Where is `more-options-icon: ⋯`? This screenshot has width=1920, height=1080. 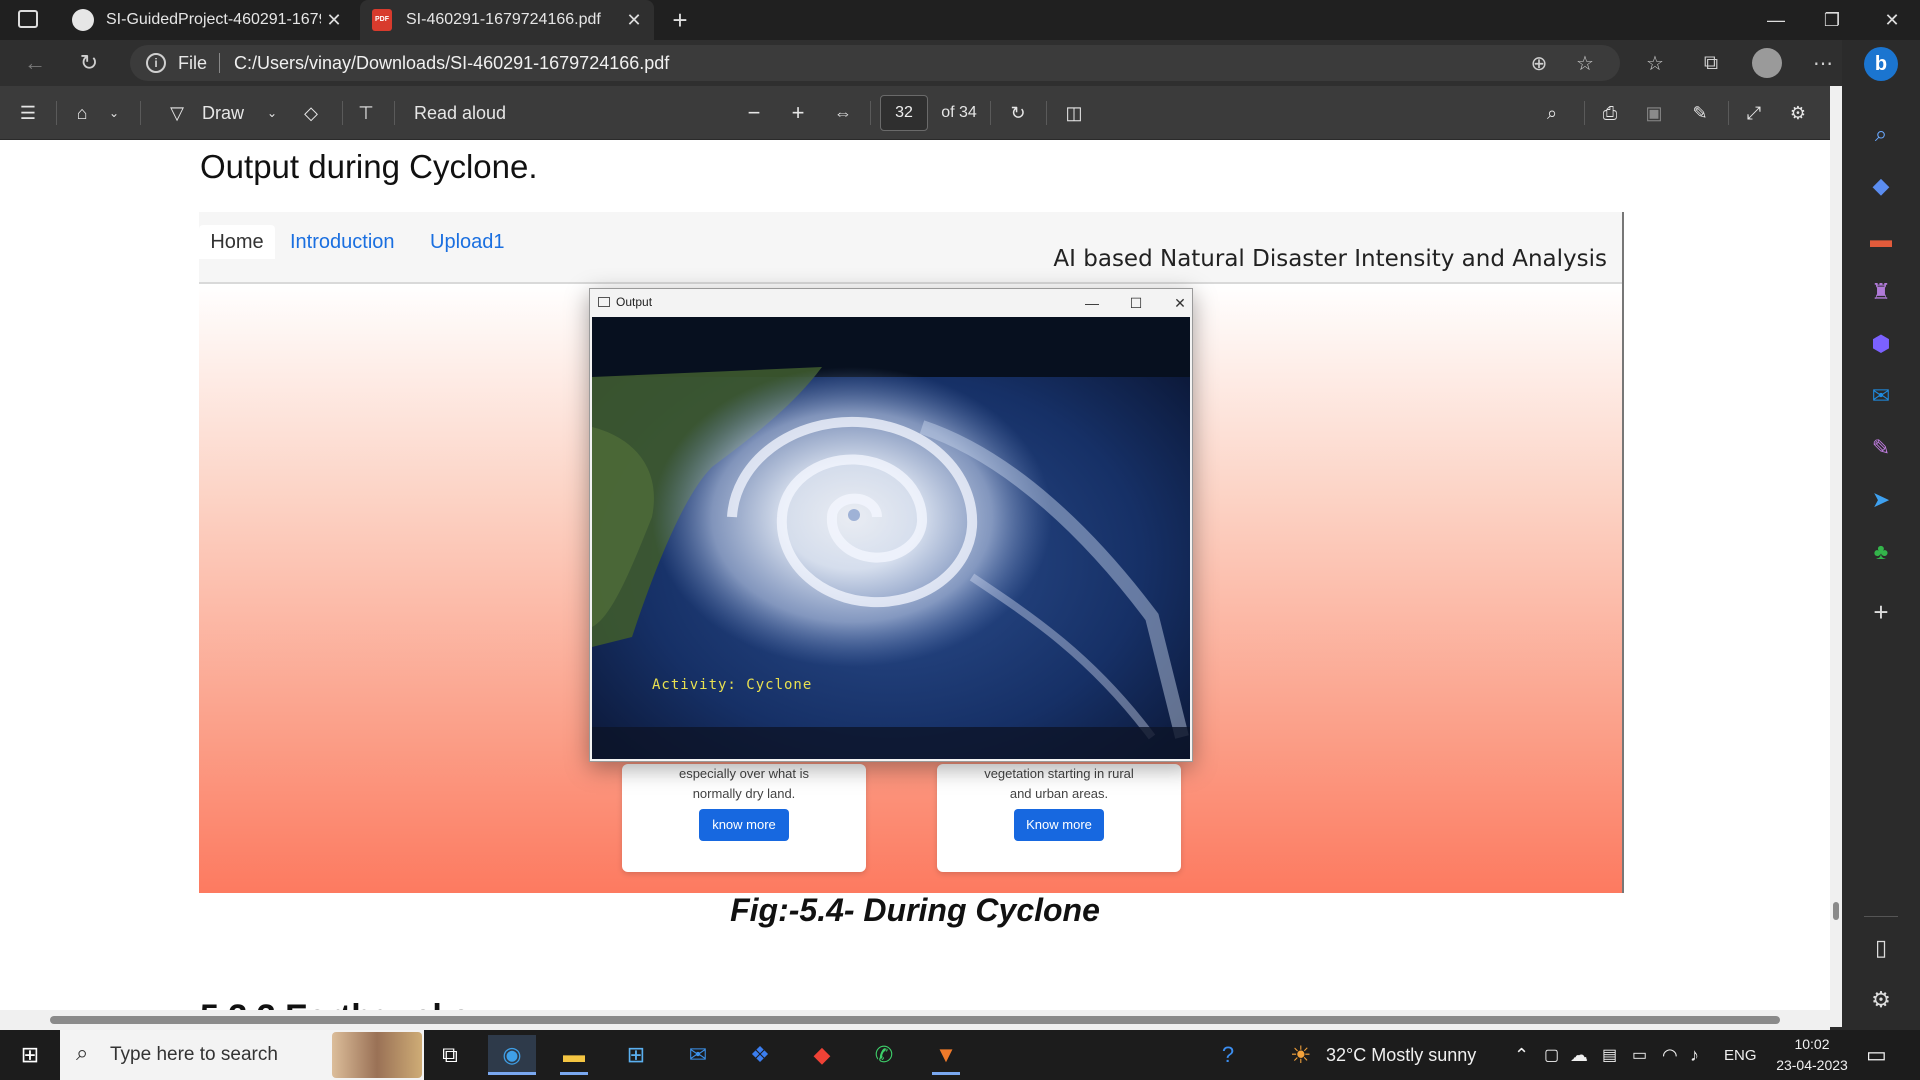 more-options-icon: ⋯ is located at coordinates (1823, 63).